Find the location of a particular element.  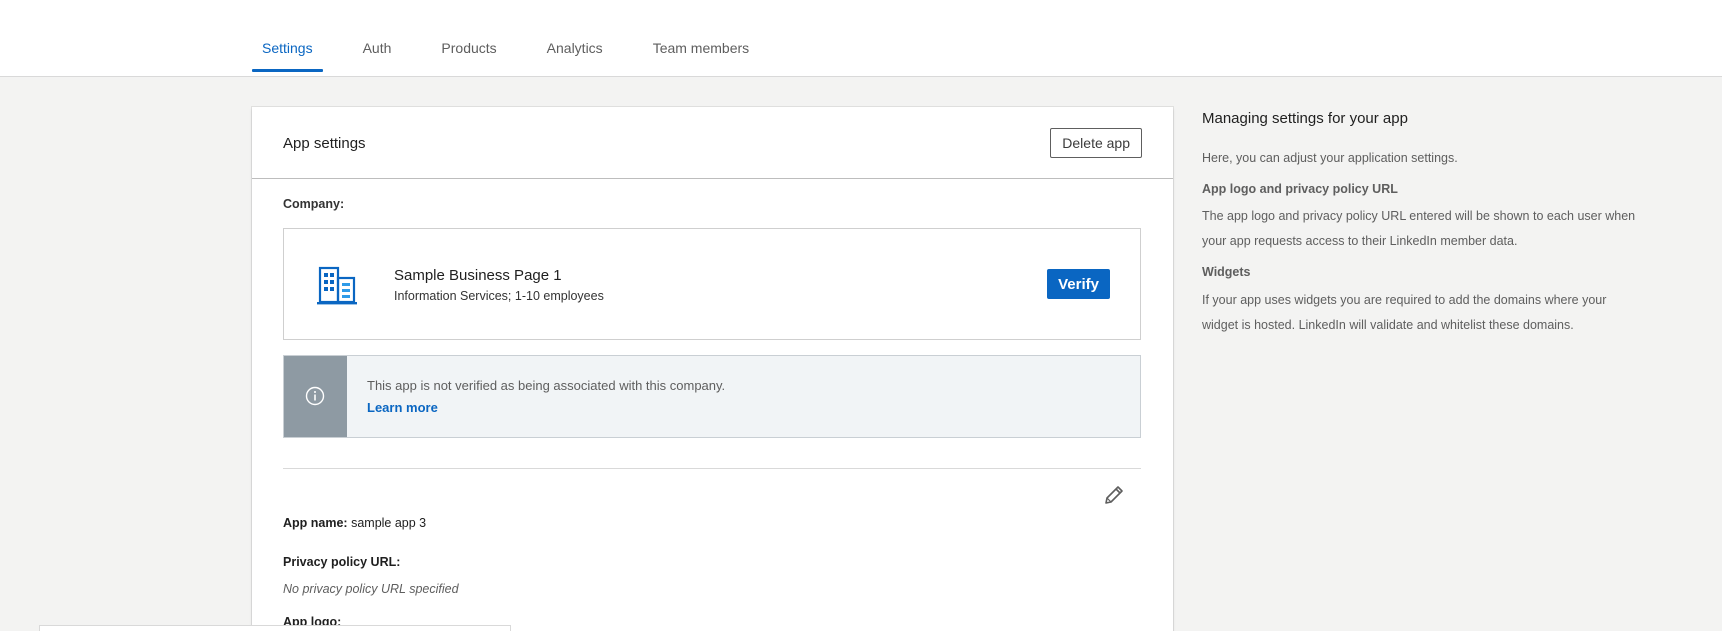

tab-settings: Settings is located at coordinates (287, 38).